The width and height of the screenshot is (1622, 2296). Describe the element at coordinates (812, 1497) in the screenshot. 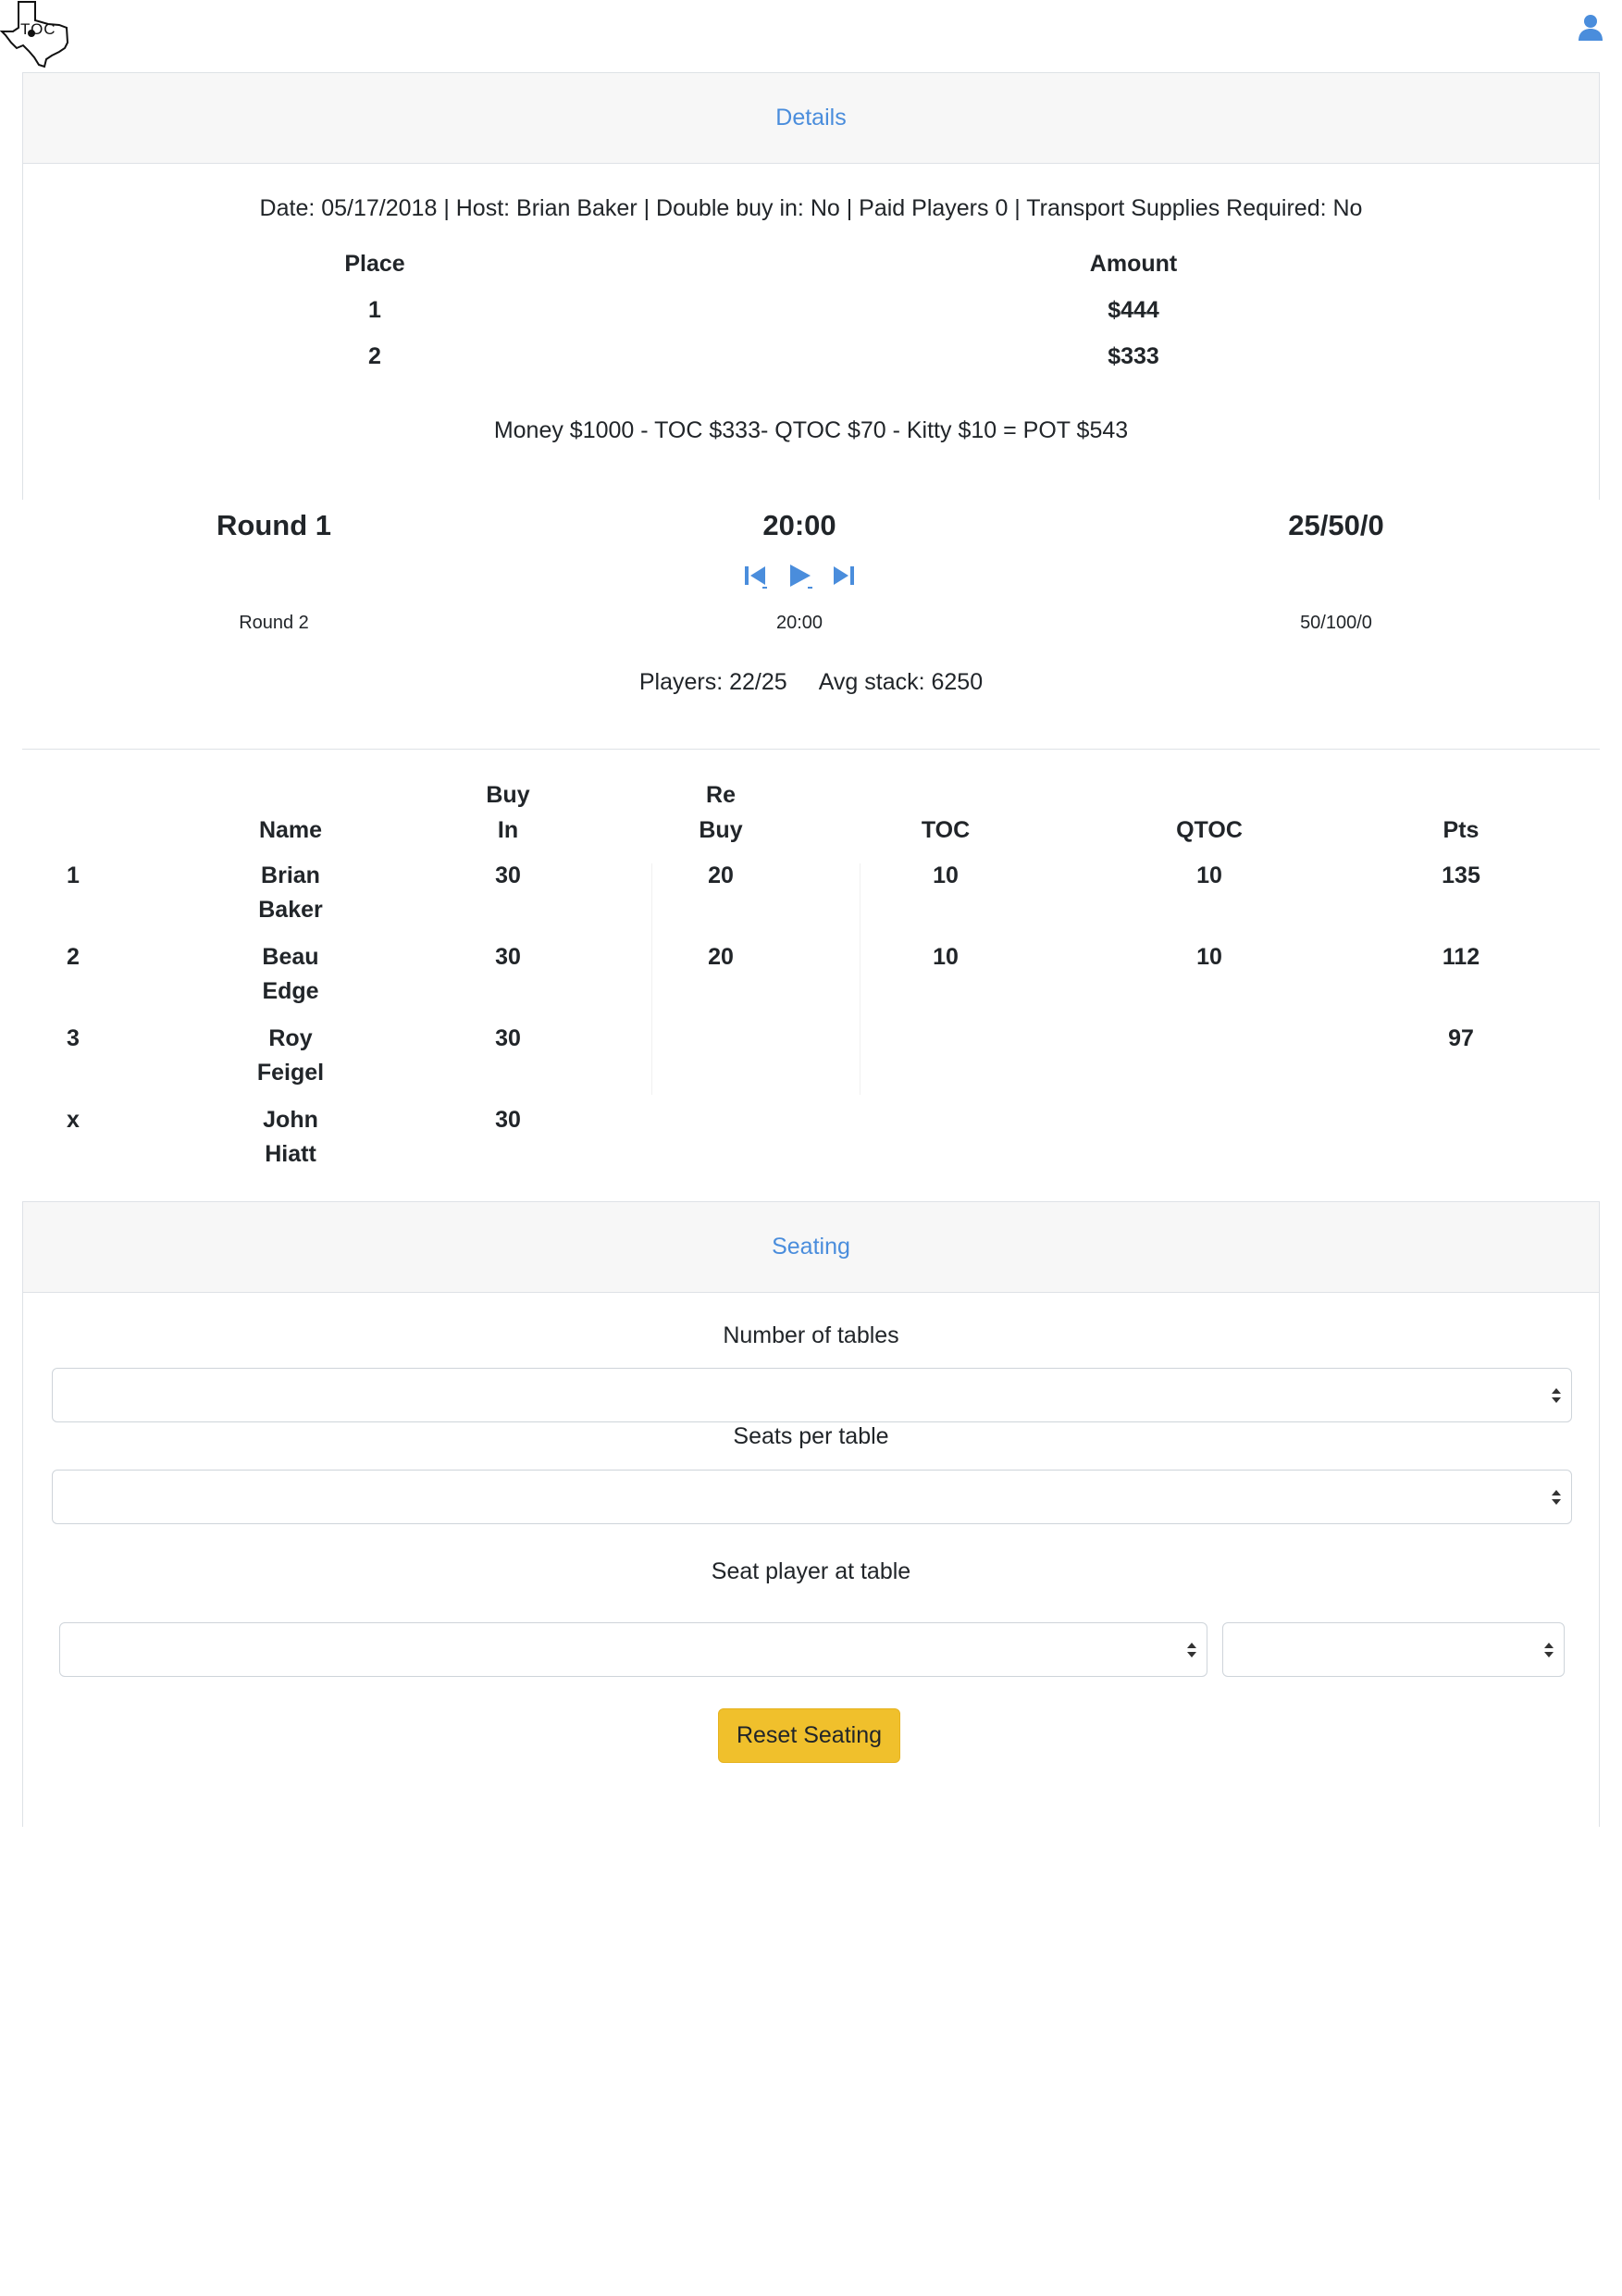

I see `seats-per-table-select` at that location.